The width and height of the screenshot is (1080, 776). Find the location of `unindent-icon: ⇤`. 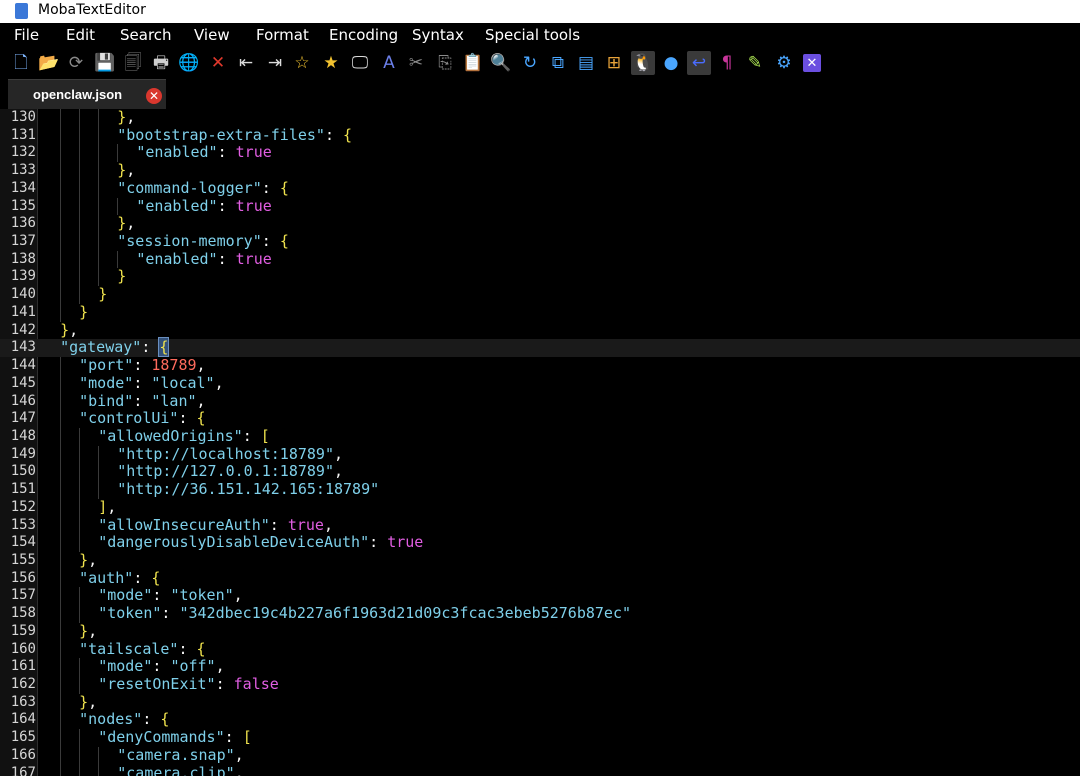

unindent-icon: ⇤ is located at coordinates (246, 63).